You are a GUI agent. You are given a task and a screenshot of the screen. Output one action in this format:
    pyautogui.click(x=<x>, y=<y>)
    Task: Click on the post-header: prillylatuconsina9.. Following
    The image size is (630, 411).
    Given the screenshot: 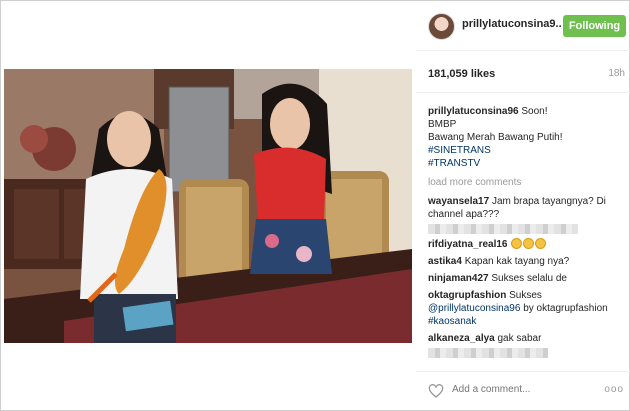 What is the action you would take?
    pyautogui.click(x=523, y=26)
    